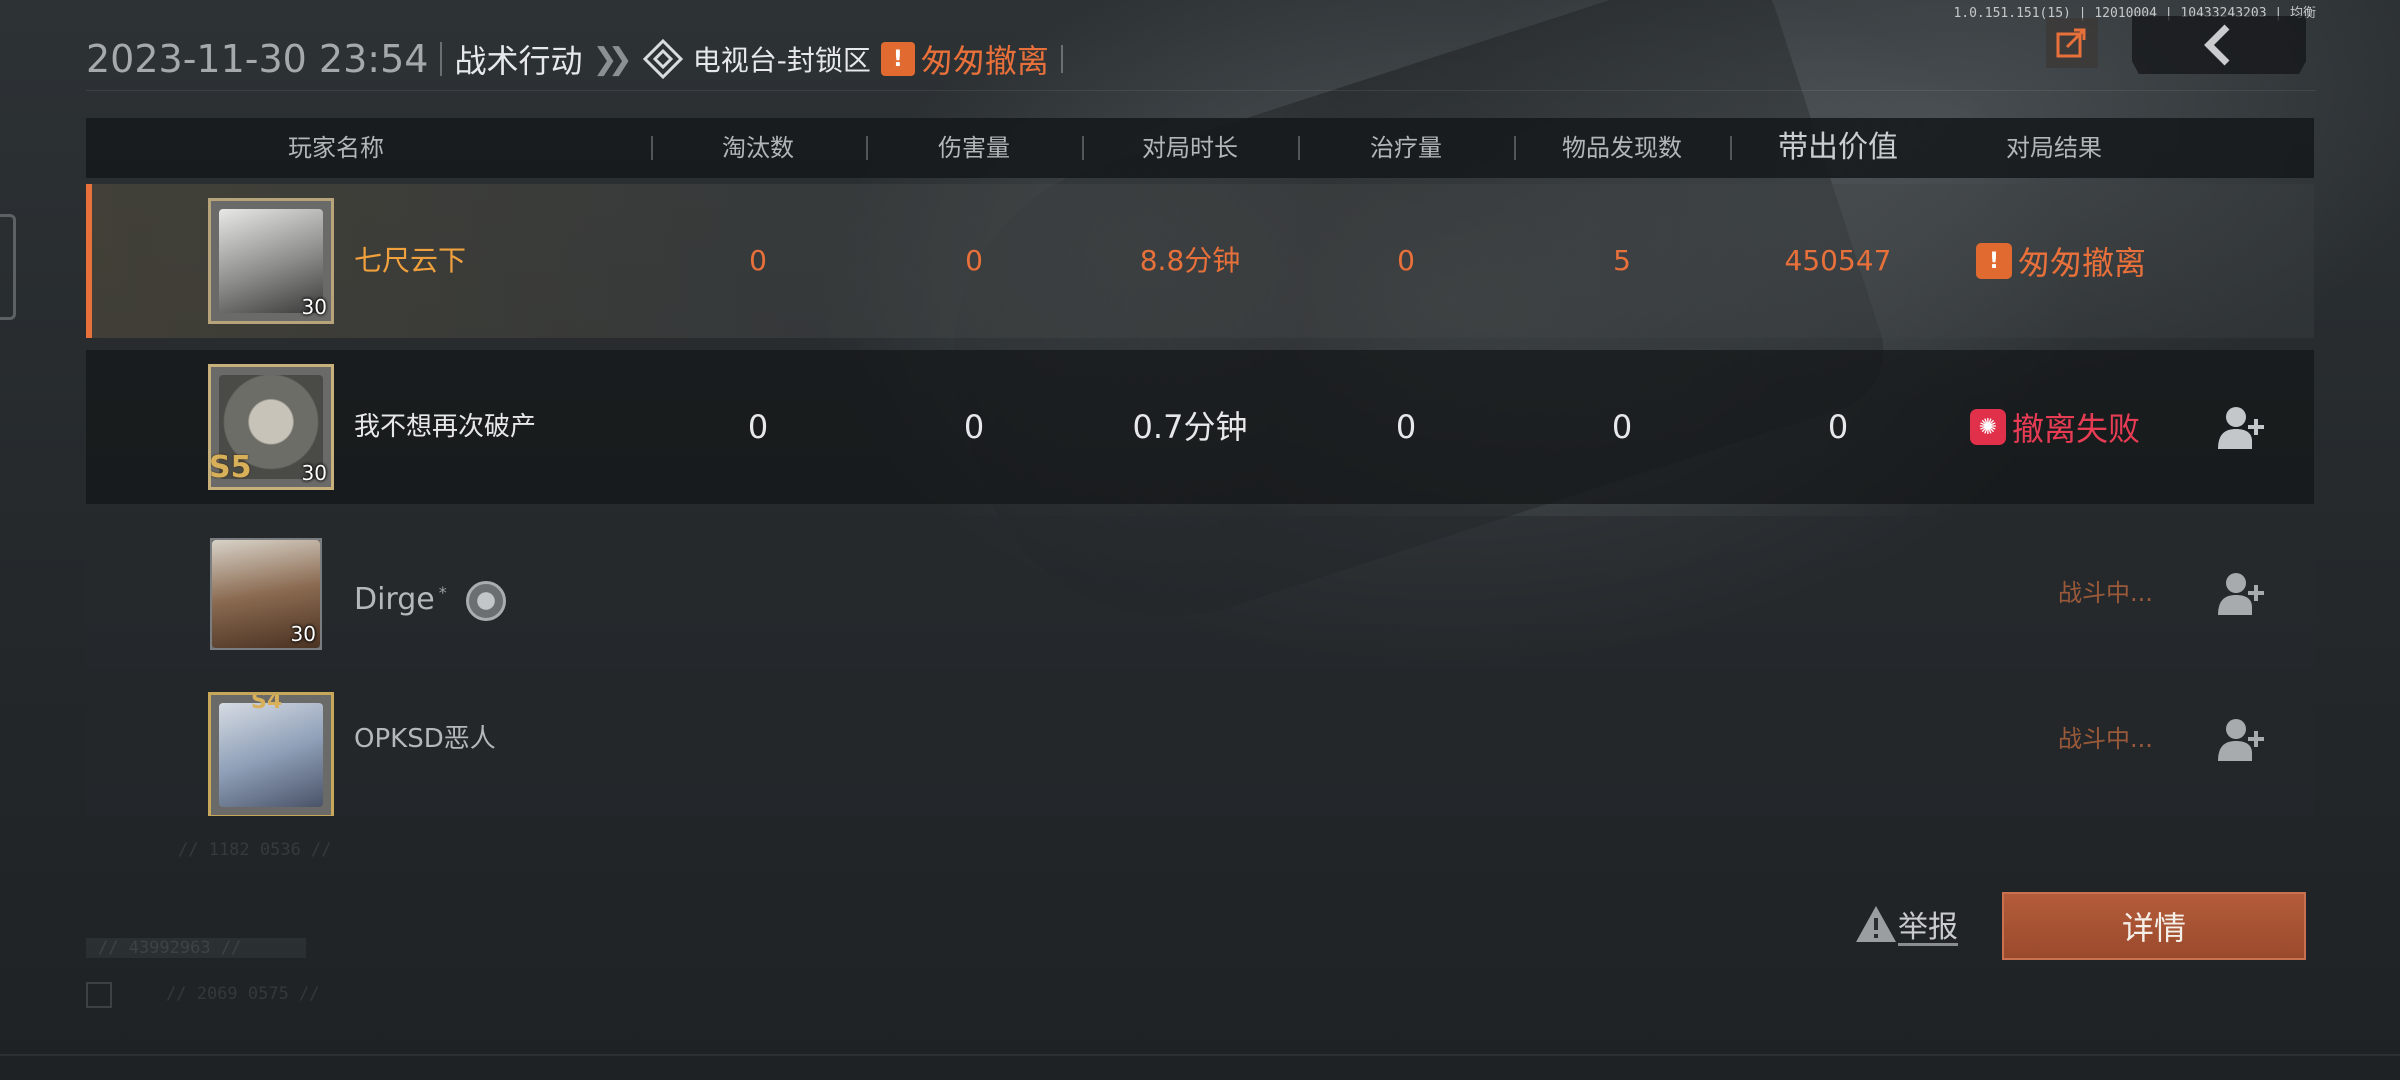  What do you see at coordinates (2154, 926) in the screenshot?
I see `detail-button: 详情` at bounding box center [2154, 926].